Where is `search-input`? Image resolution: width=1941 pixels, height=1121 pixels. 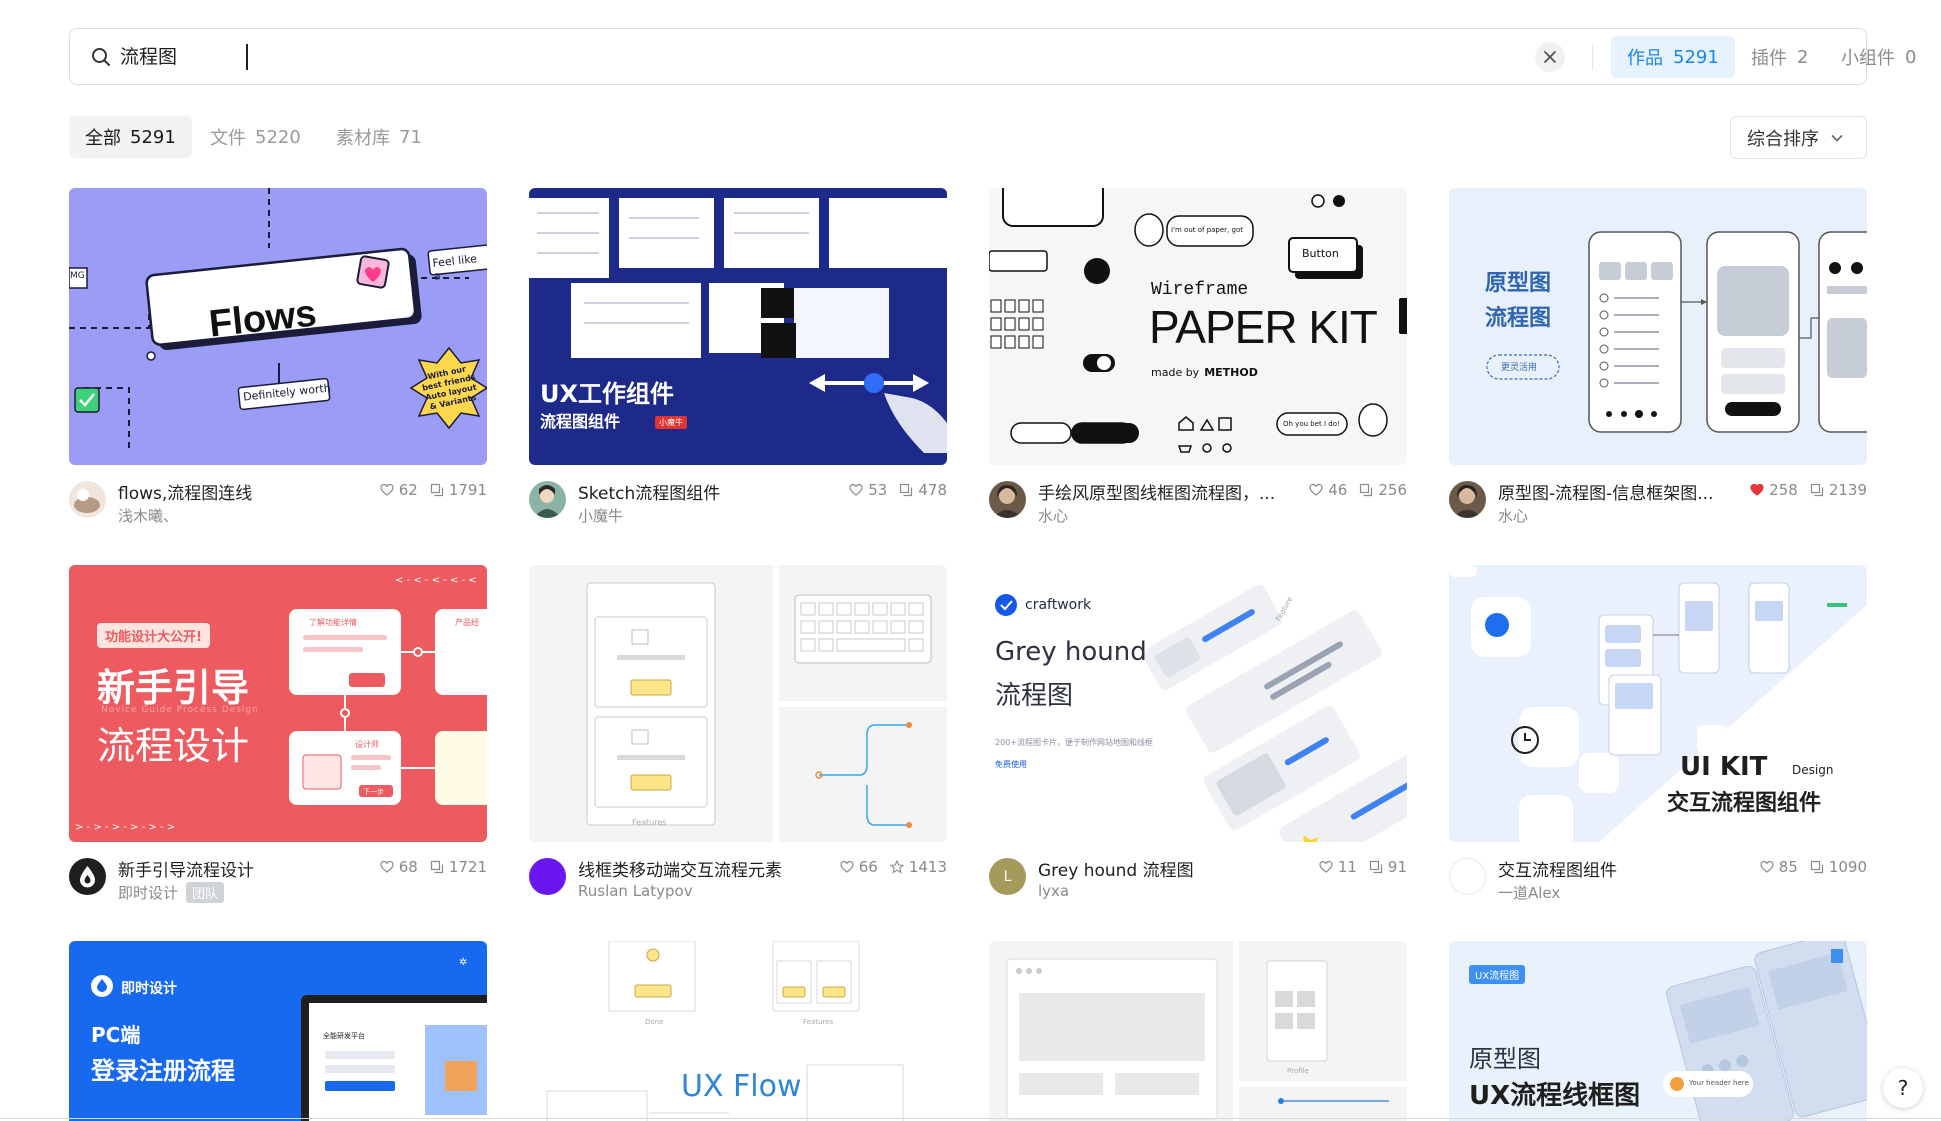
search-input is located at coordinates (720, 57).